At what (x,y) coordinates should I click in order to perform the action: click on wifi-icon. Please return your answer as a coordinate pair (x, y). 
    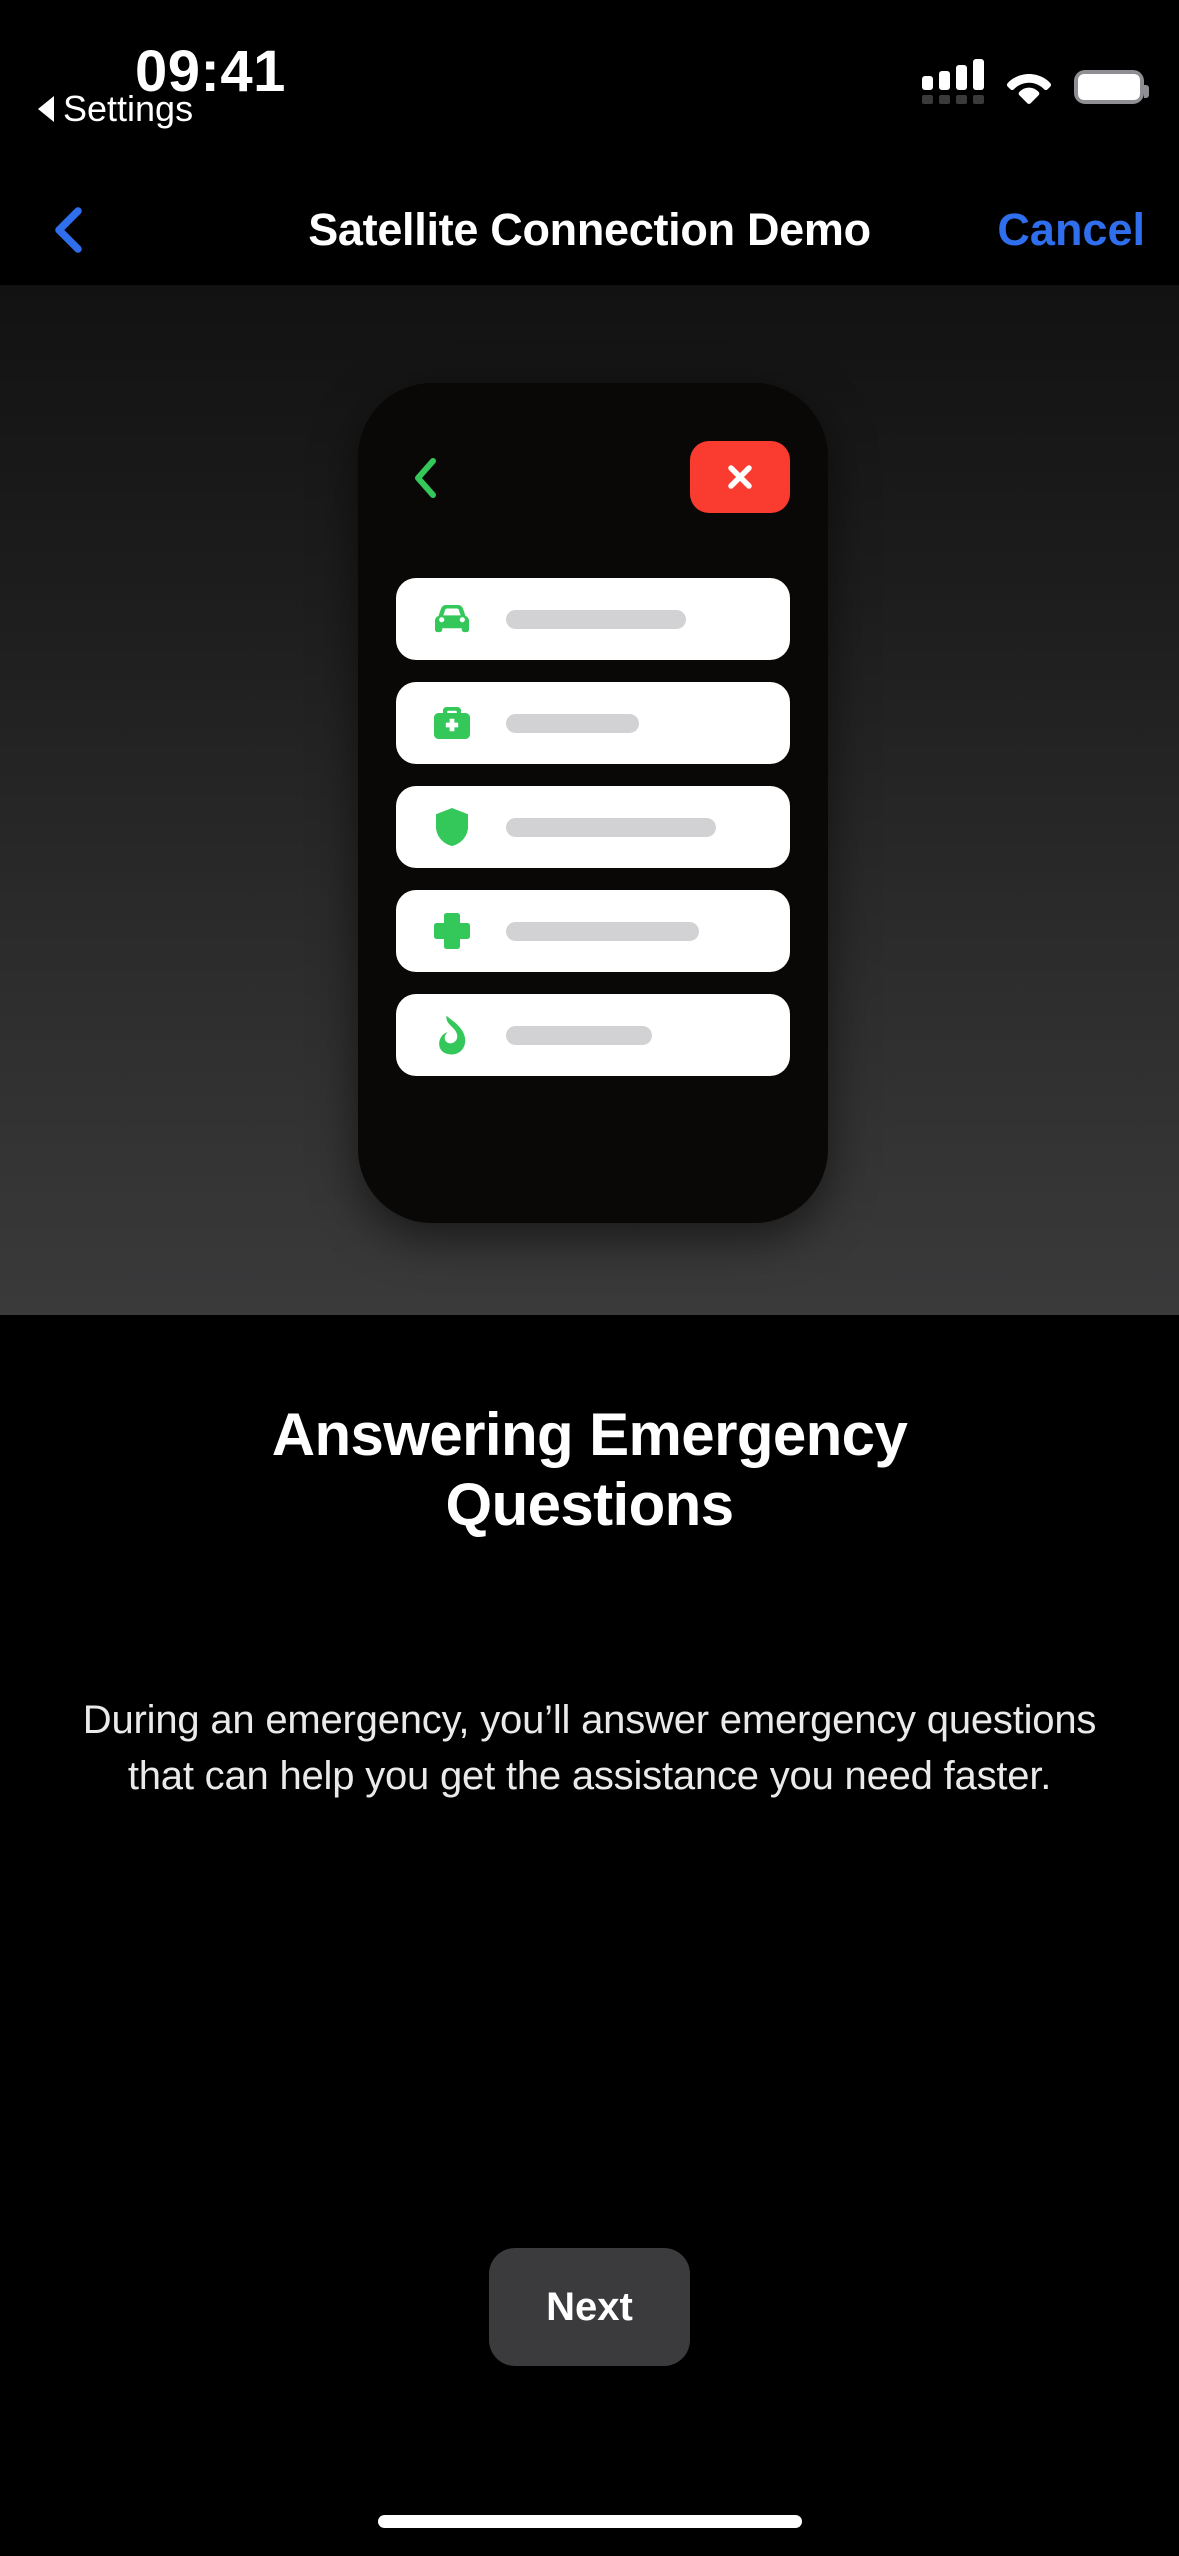
    Looking at the image, I should click on (1029, 87).